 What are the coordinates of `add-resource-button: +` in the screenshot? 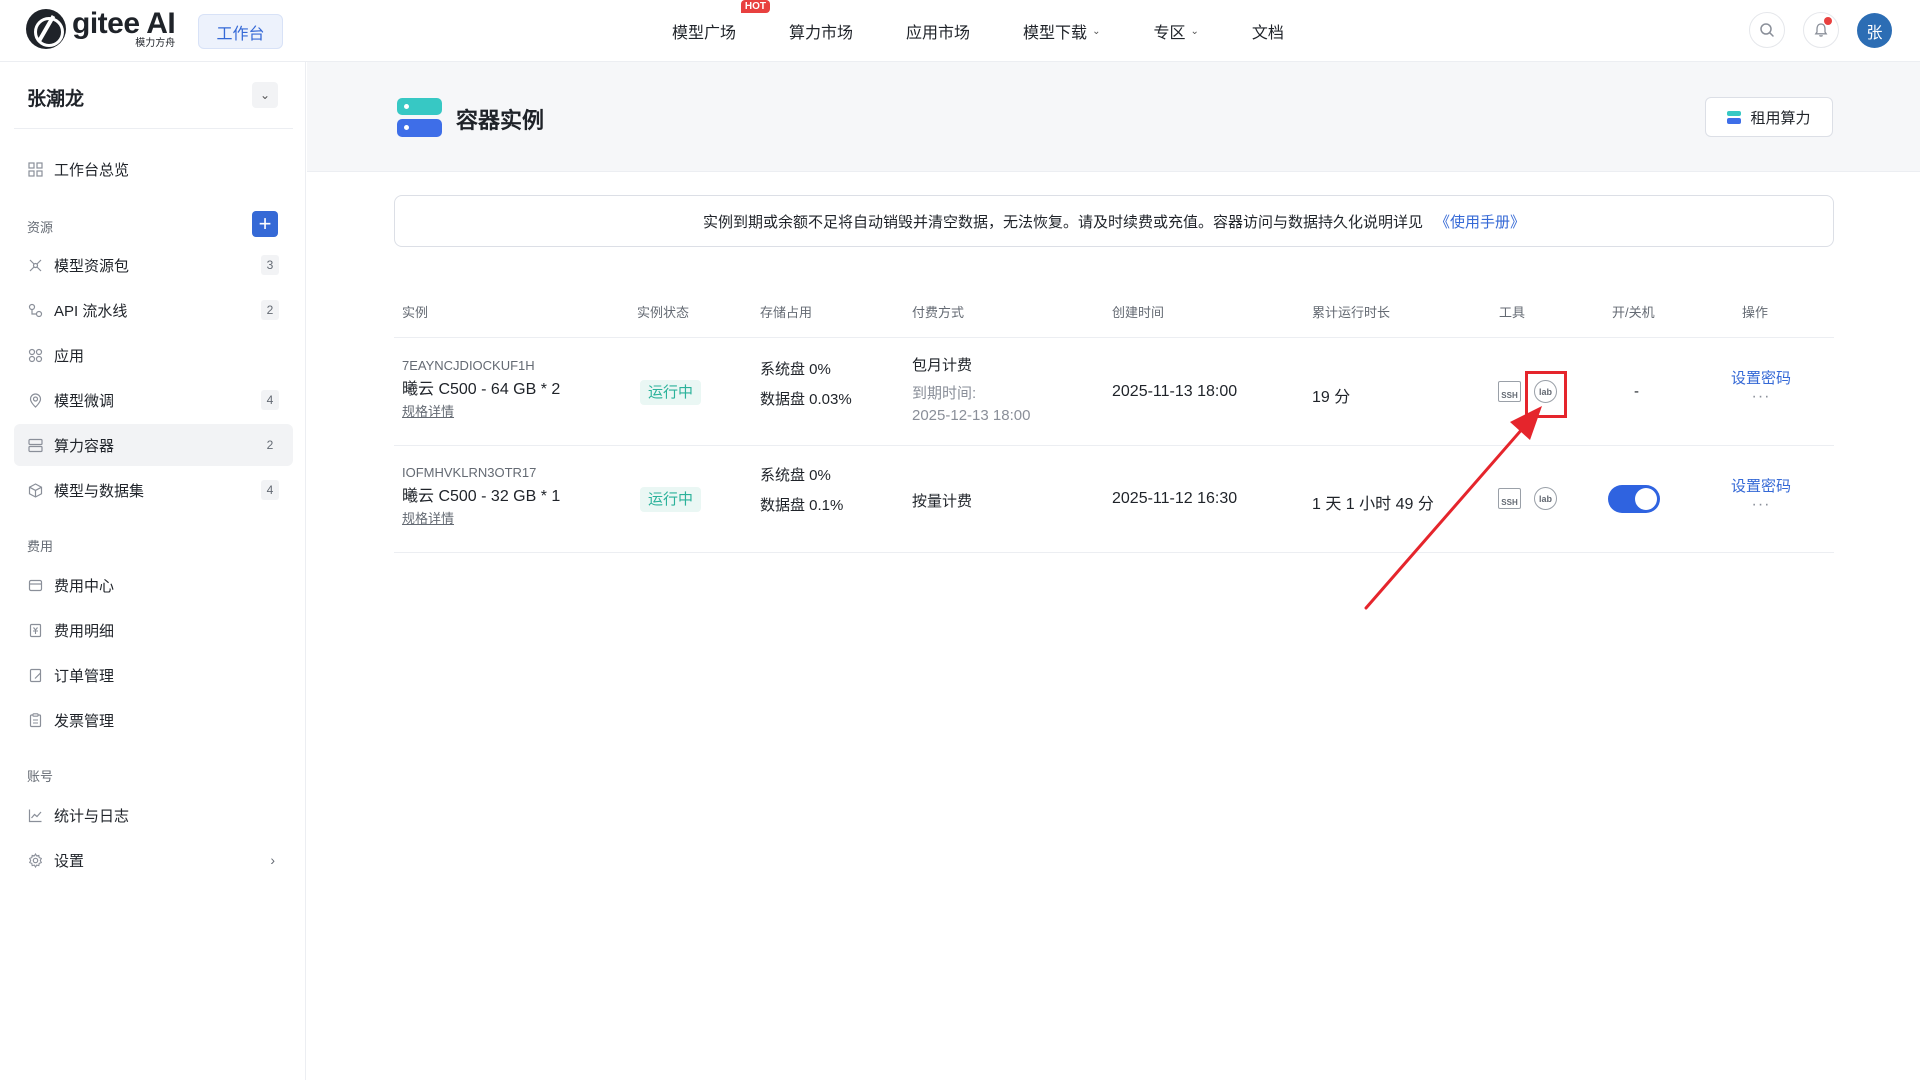 It's located at (265, 224).